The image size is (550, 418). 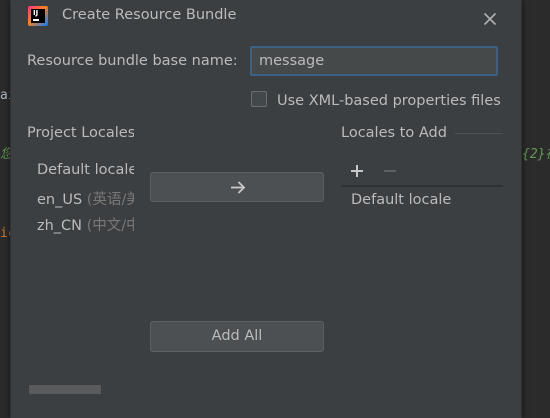 I want to click on dialog-titlebar: IJ Create Resource Bundle, so click(x=266, y=17).